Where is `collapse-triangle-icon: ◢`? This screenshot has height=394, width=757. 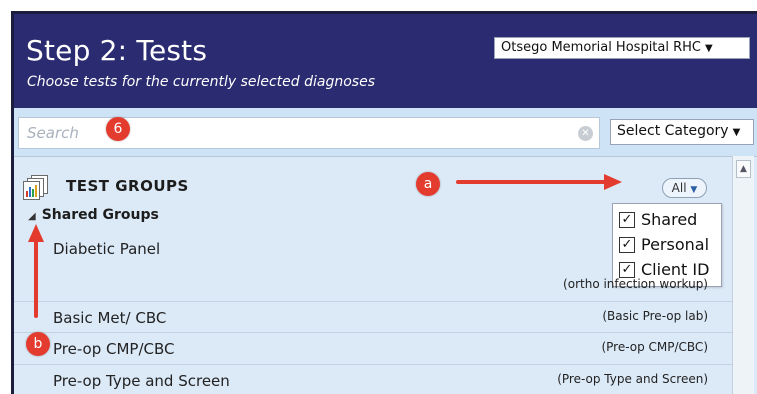 collapse-triangle-icon: ◢ is located at coordinates (32, 216).